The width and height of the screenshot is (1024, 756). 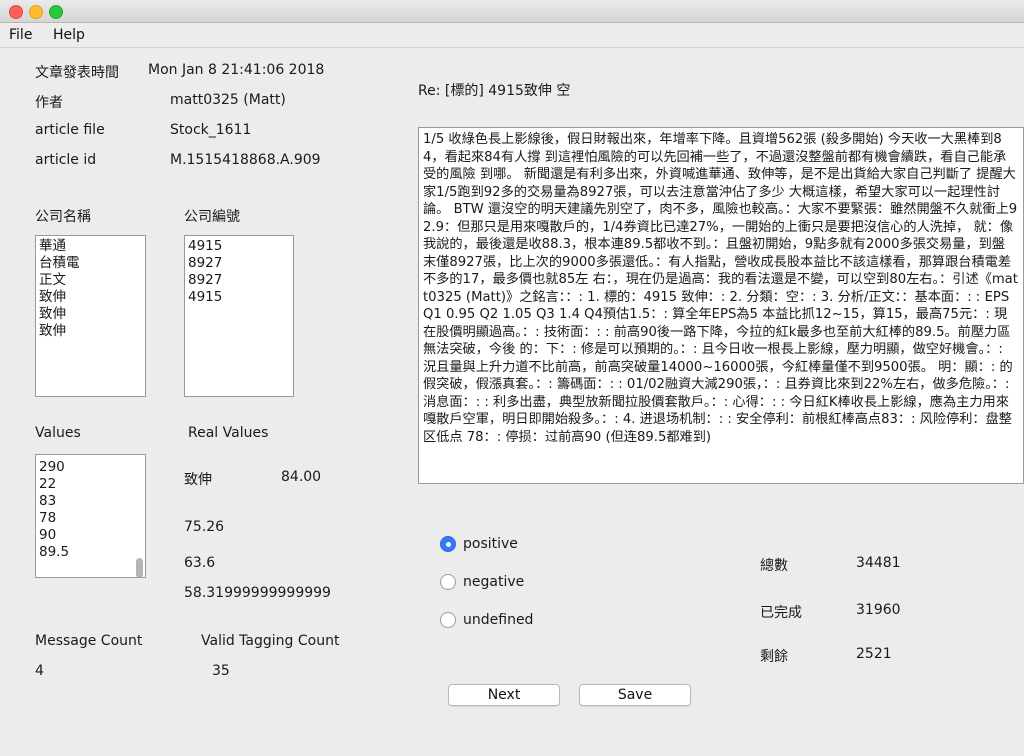 I want to click on total-value: 34481, so click(x=878, y=563).